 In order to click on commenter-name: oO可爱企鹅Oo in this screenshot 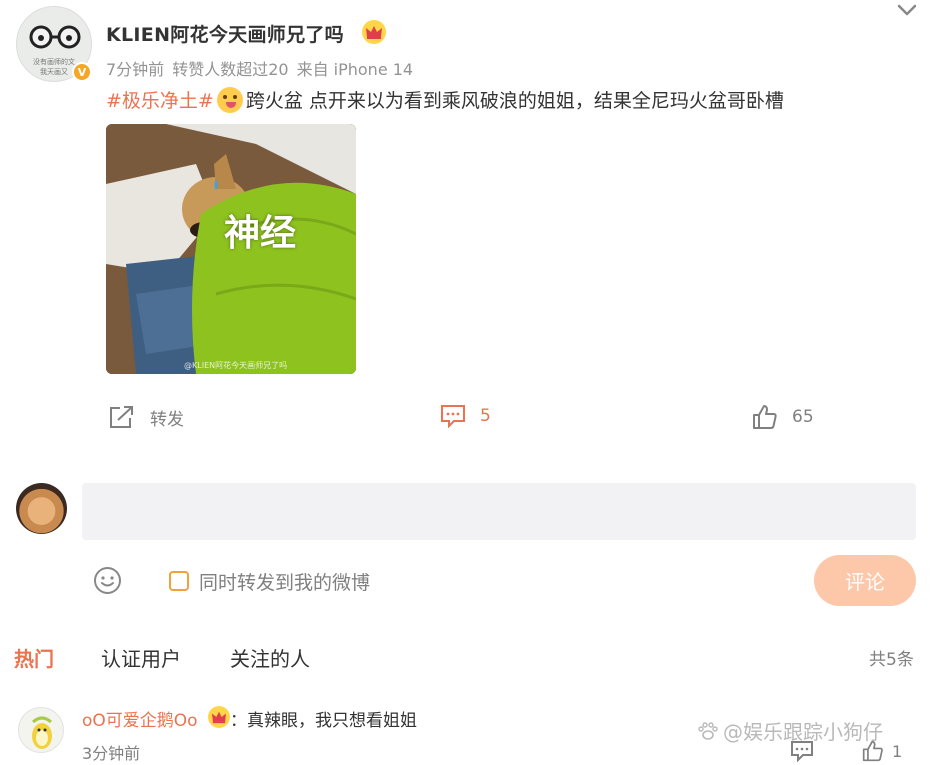, I will do `click(140, 718)`.